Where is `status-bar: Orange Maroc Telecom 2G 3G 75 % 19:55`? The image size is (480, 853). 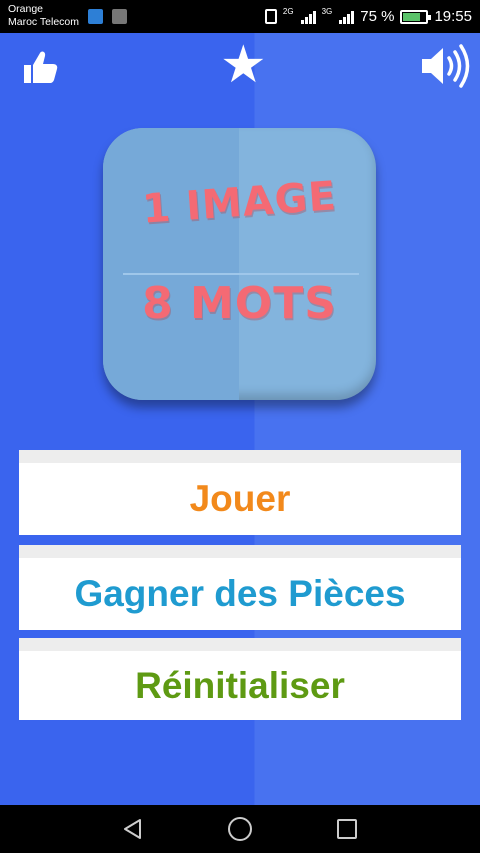
status-bar: Orange Maroc Telecom 2G 3G 75 % 19:55 is located at coordinates (240, 16).